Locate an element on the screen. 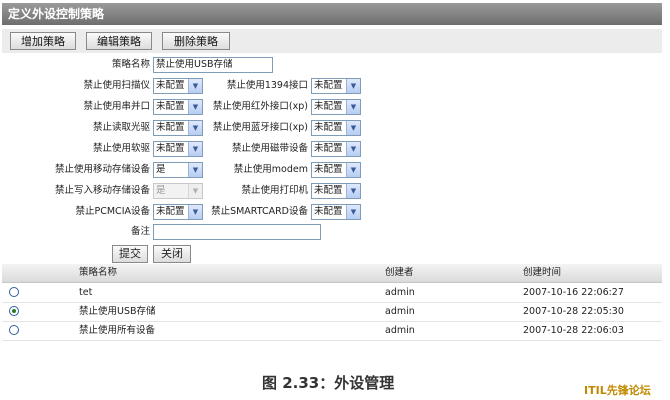  edit-policy-button: 编辑策略 is located at coordinates (119, 41).